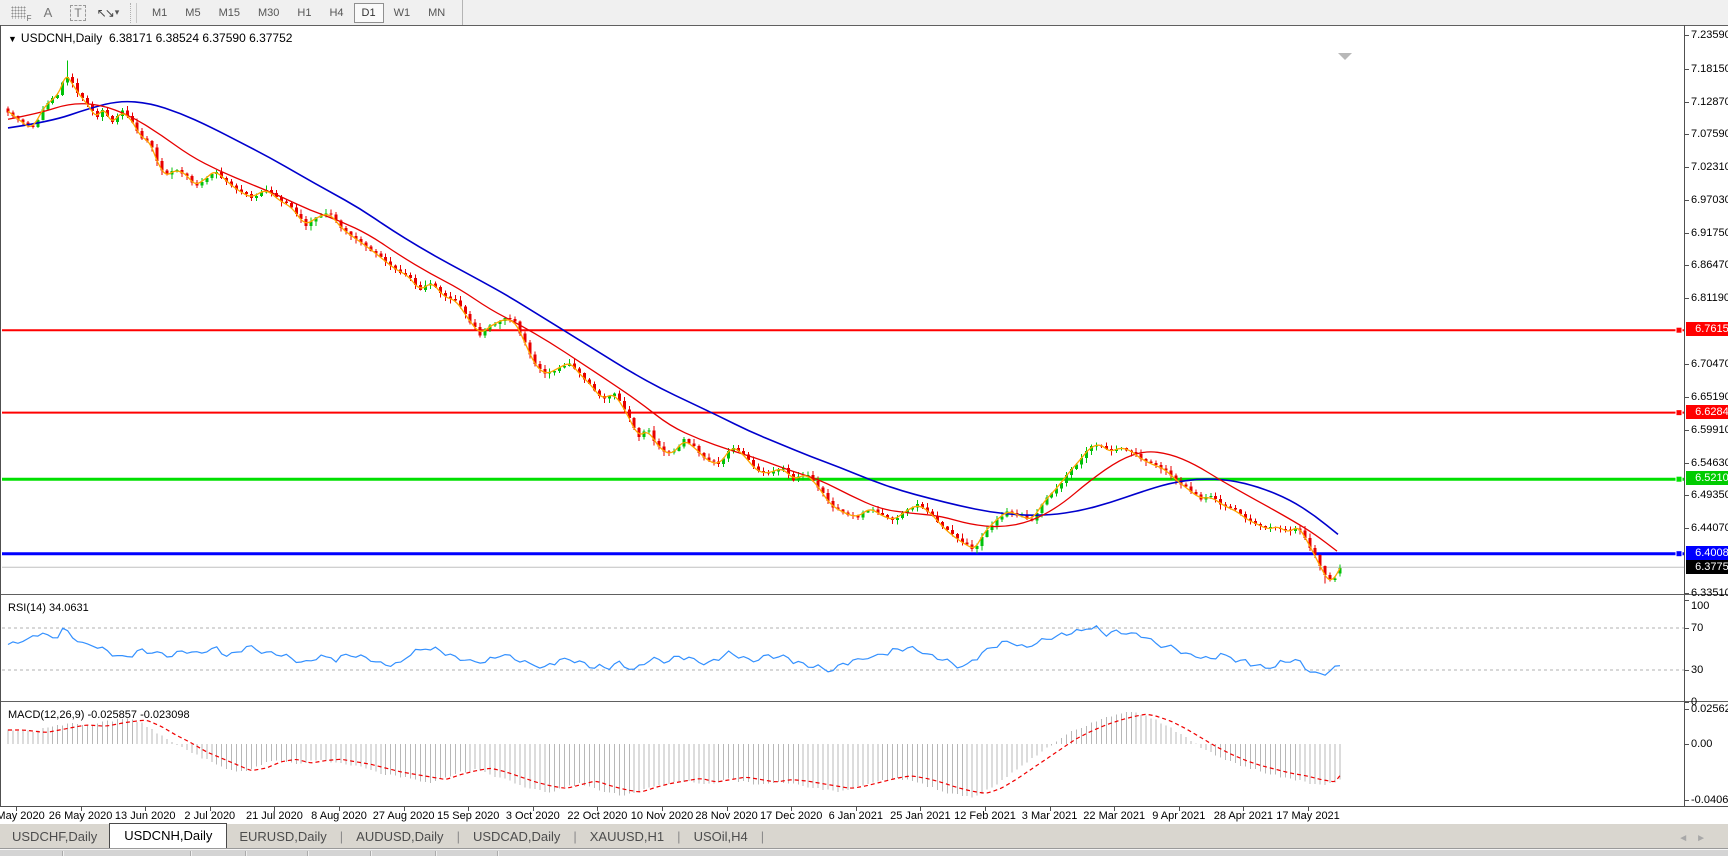  Describe the element at coordinates (1243, 816) in the screenshot. I see `date-axis-label: 28 Apr 2021` at that location.